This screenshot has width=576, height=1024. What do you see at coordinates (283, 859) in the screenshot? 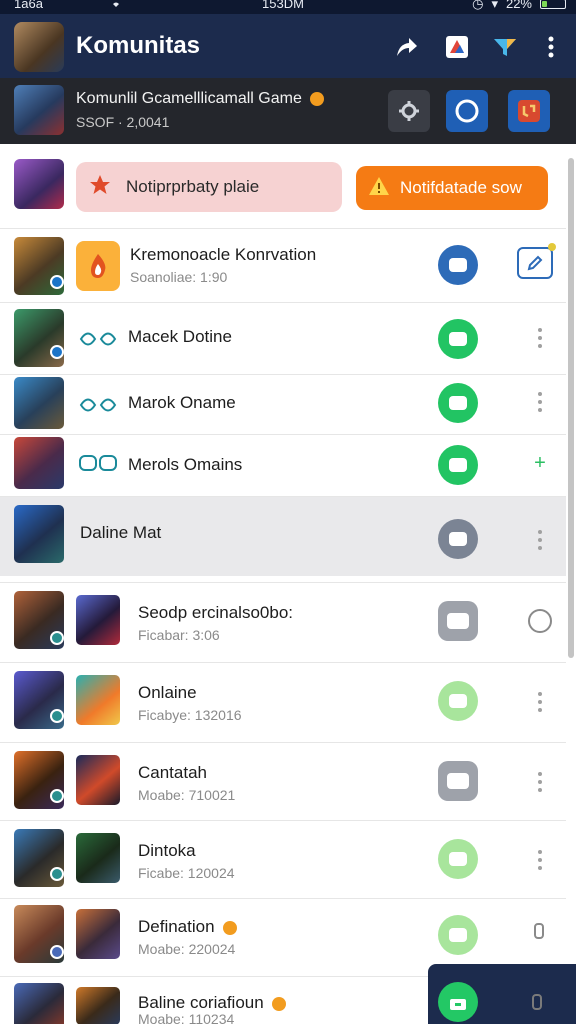
I see `list-item: Dintoka Ficabe: 120024` at bounding box center [283, 859].